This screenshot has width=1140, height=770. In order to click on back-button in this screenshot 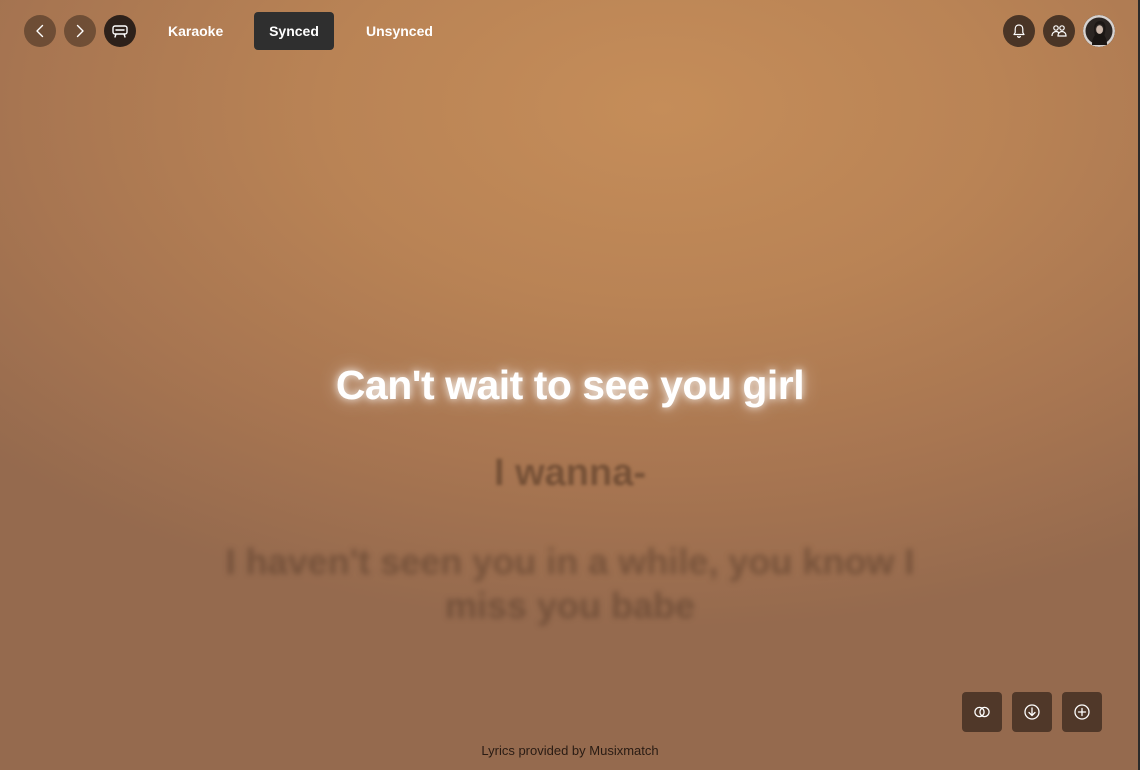, I will do `click(40, 31)`.